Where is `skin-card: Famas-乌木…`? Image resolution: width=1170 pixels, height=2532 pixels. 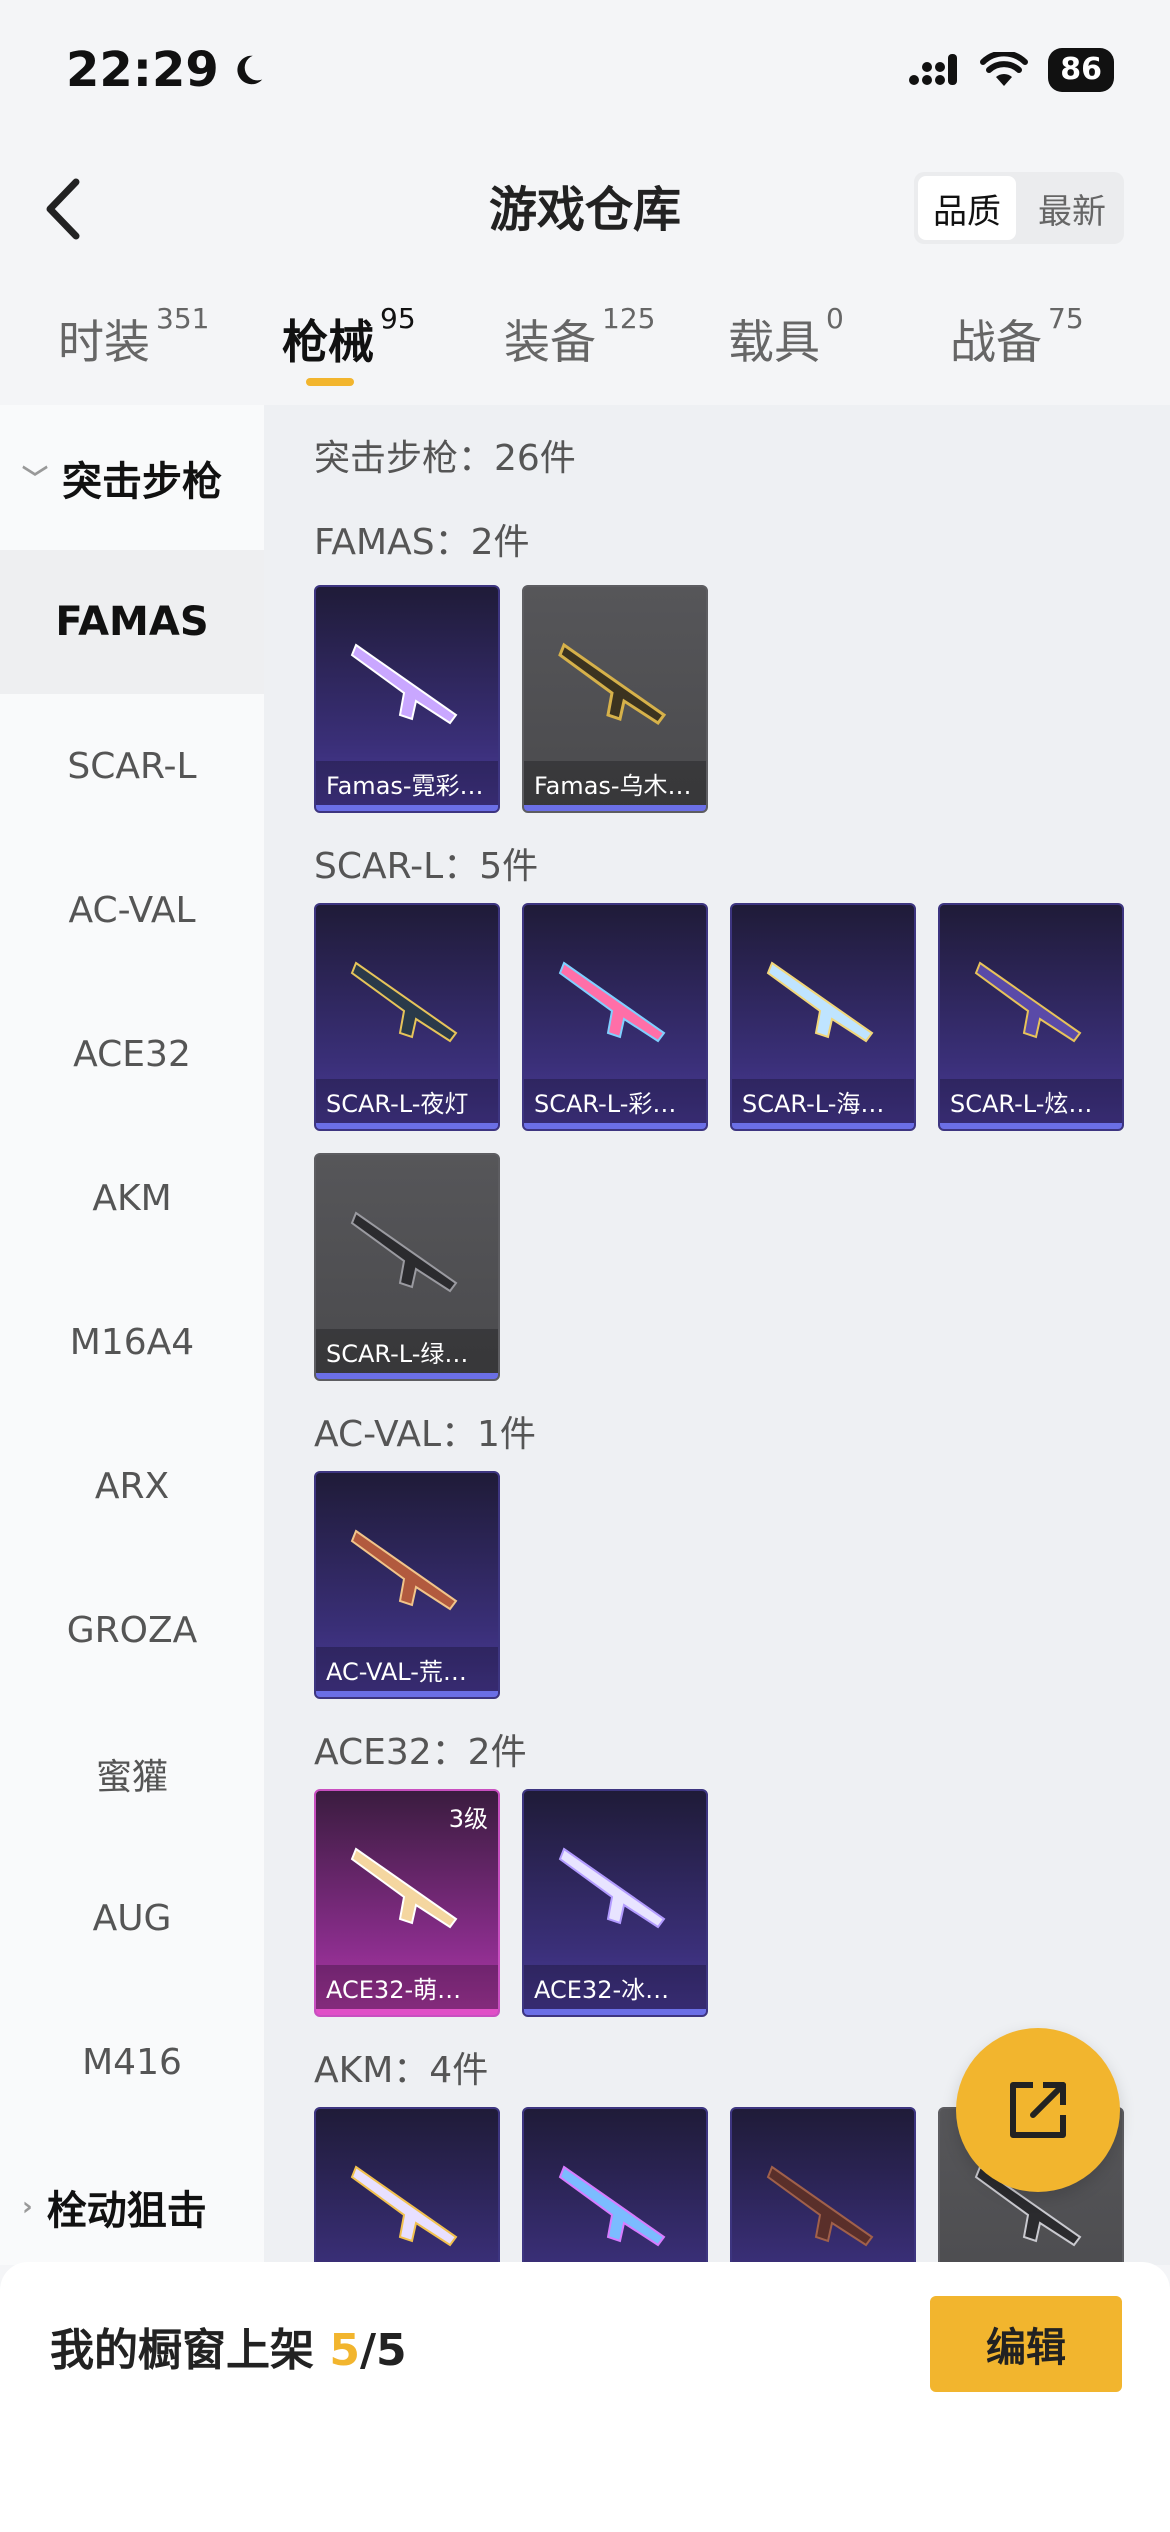 skin-card: Famas-乌木… is located at coordinates (615, 699).